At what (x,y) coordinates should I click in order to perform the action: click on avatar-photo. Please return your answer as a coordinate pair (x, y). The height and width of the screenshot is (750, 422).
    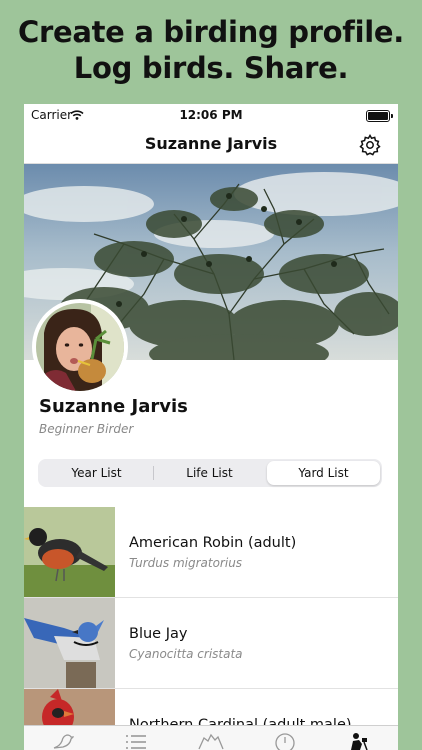
    Looking at the image, I should click on (80, 347).